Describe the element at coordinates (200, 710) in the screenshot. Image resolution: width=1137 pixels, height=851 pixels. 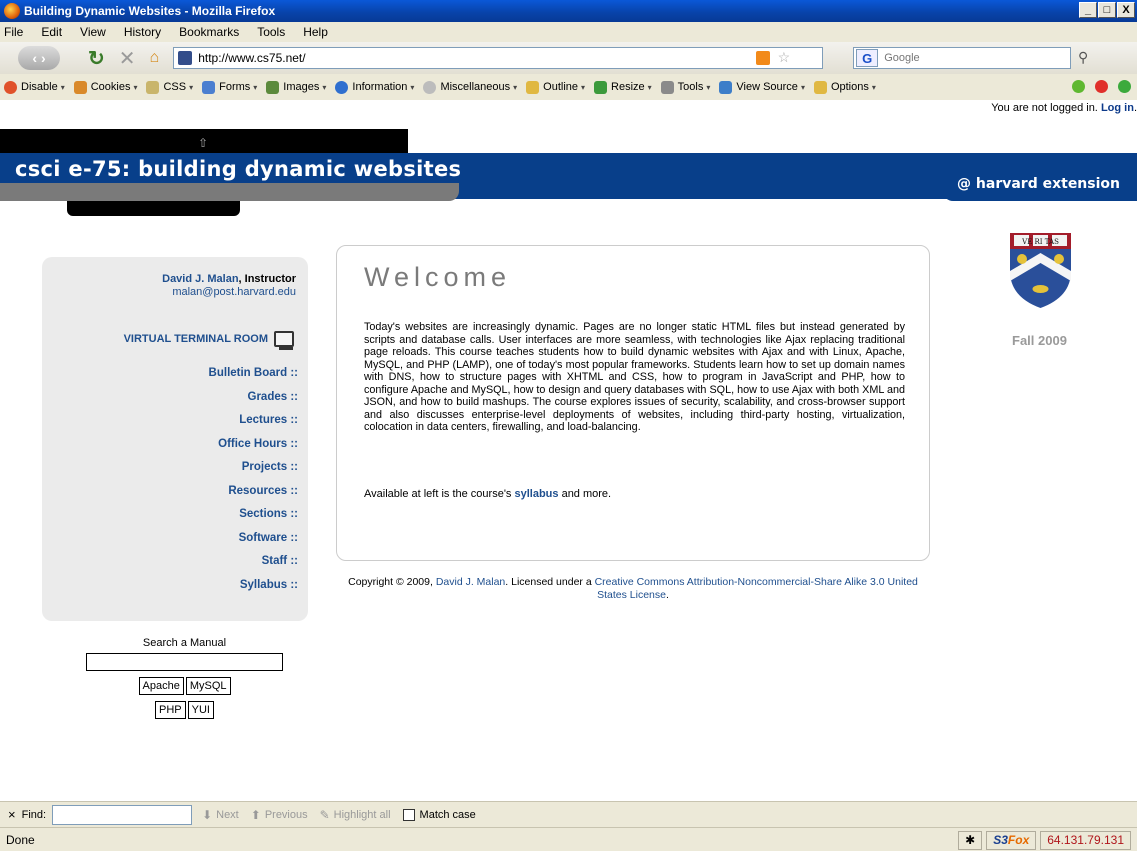
I see `yui-button: YUI` at that location.